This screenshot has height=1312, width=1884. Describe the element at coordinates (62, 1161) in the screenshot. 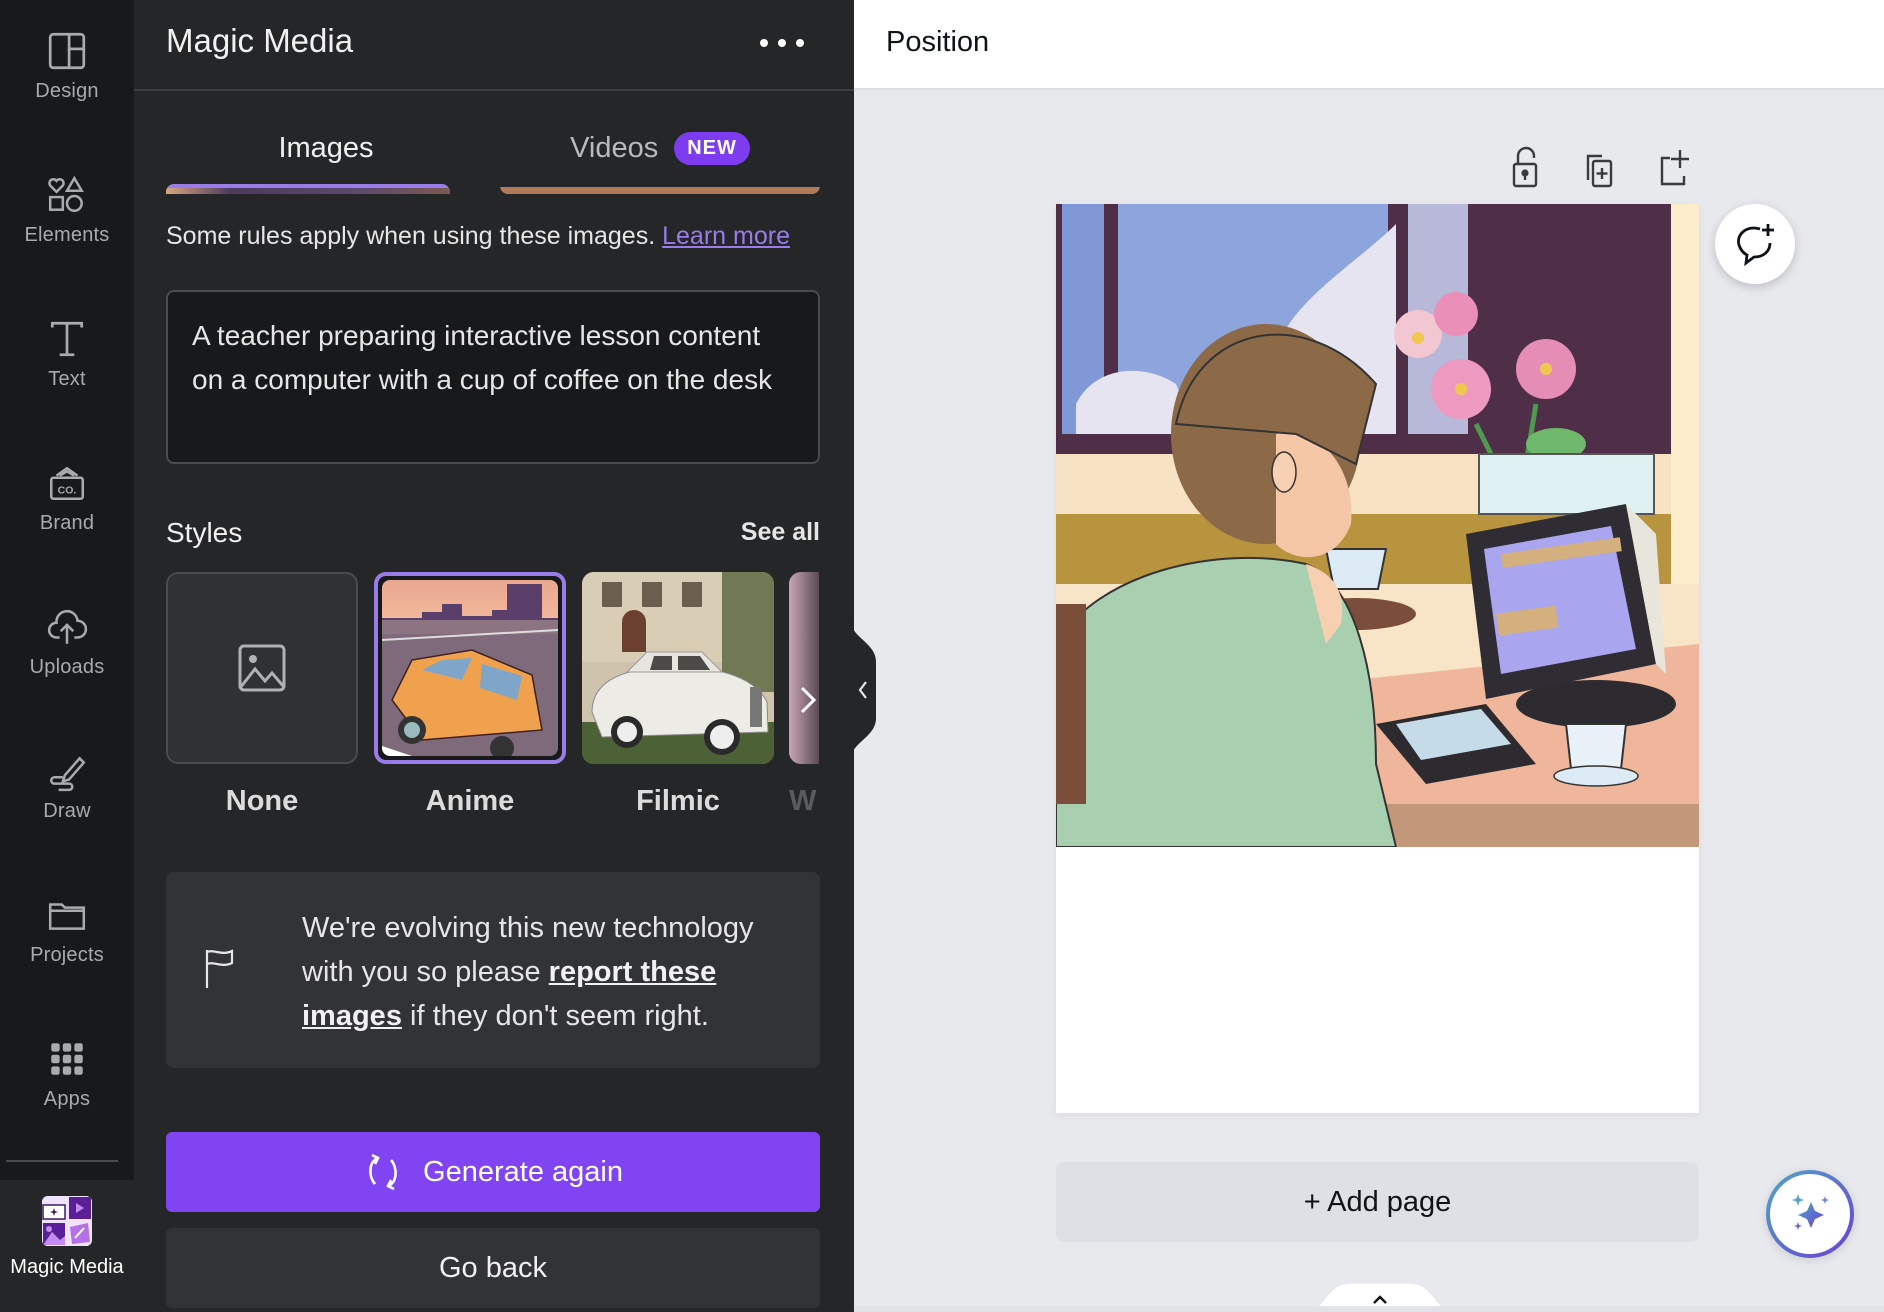

I see `rail-divider` at that location.